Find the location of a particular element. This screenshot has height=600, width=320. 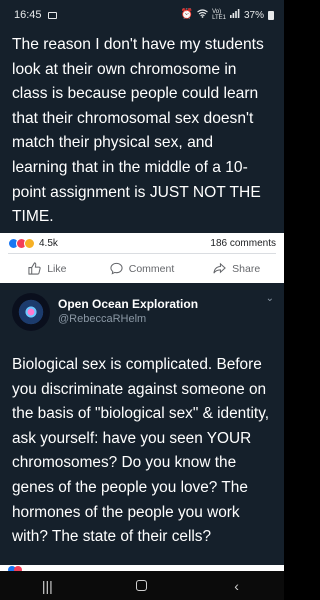

comment-button: Comment is located at coordinates (142, 268).